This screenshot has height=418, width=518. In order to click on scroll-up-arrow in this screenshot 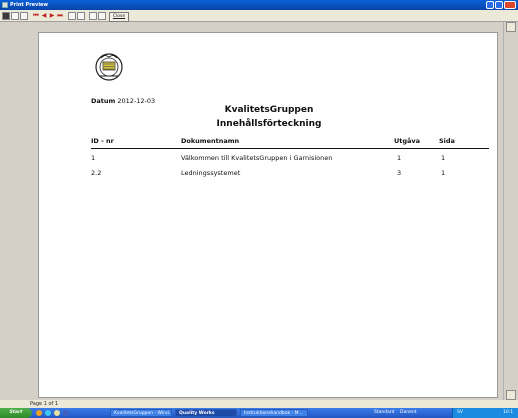, I will do `click(511, 27)`.